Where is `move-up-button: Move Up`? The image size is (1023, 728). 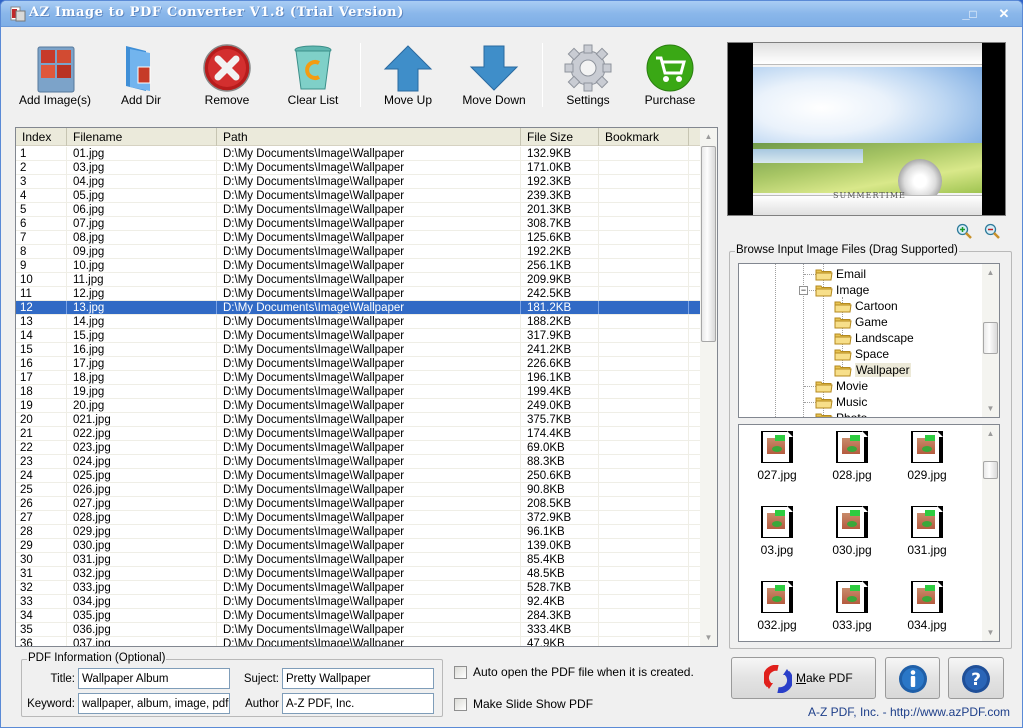 move-up-button: Move Up is located at coordinates (408, 75).